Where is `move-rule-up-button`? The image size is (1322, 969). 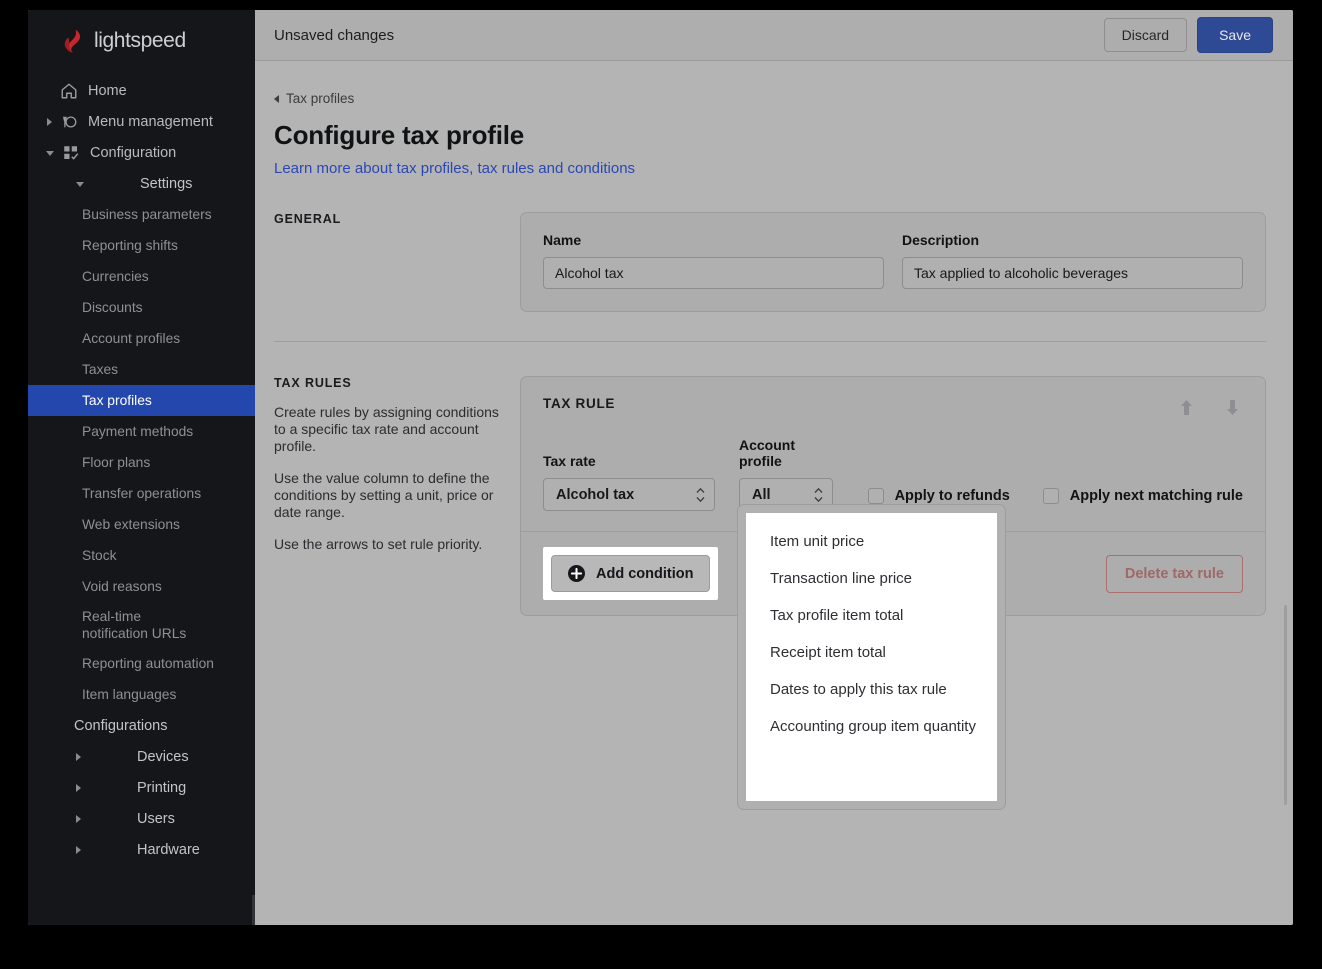
move-rule-up-button is located at coordinates (1186, 407).